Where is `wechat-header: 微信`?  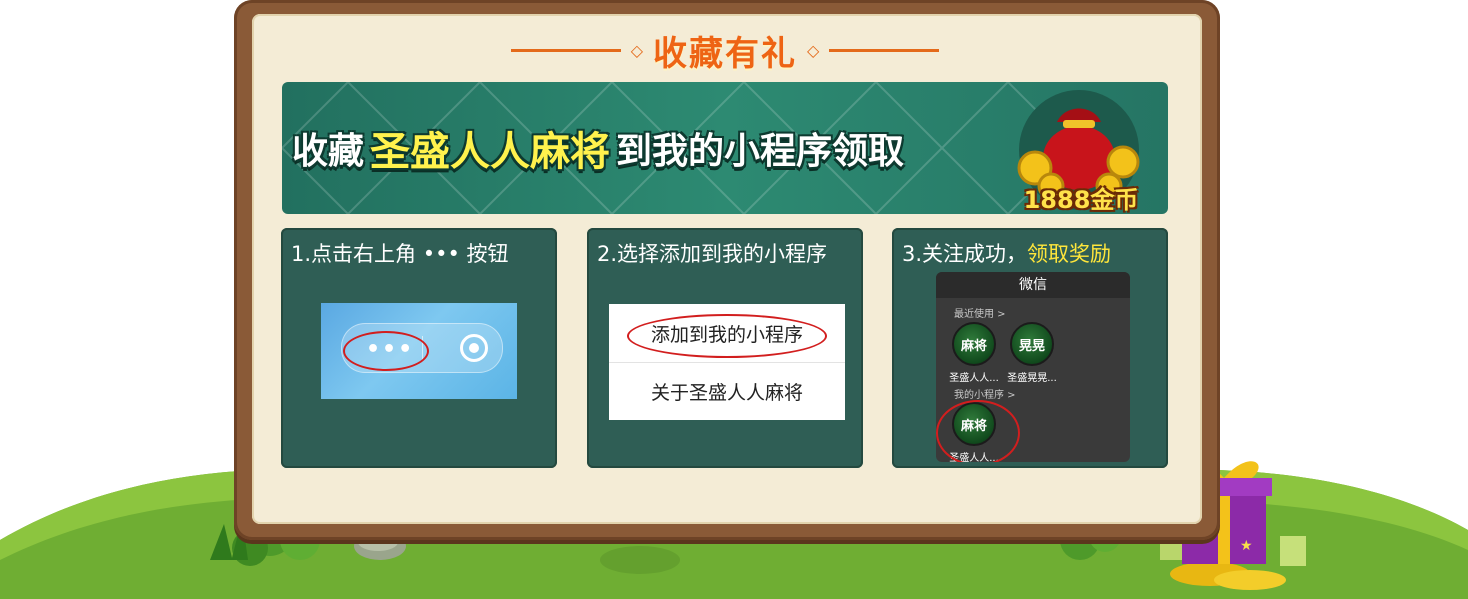
wechat-header: 微信 is located at coordinates (1033, 285).